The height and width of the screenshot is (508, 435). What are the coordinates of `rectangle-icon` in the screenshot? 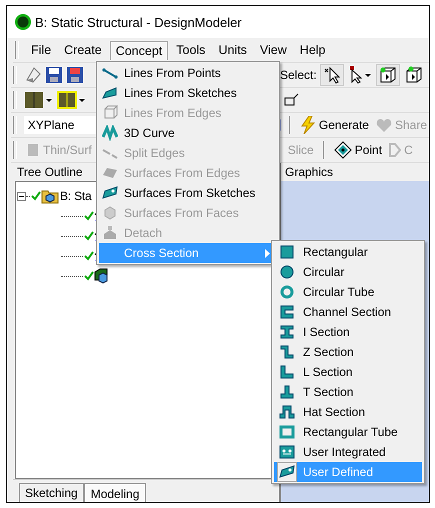 It's located at (291, 100).